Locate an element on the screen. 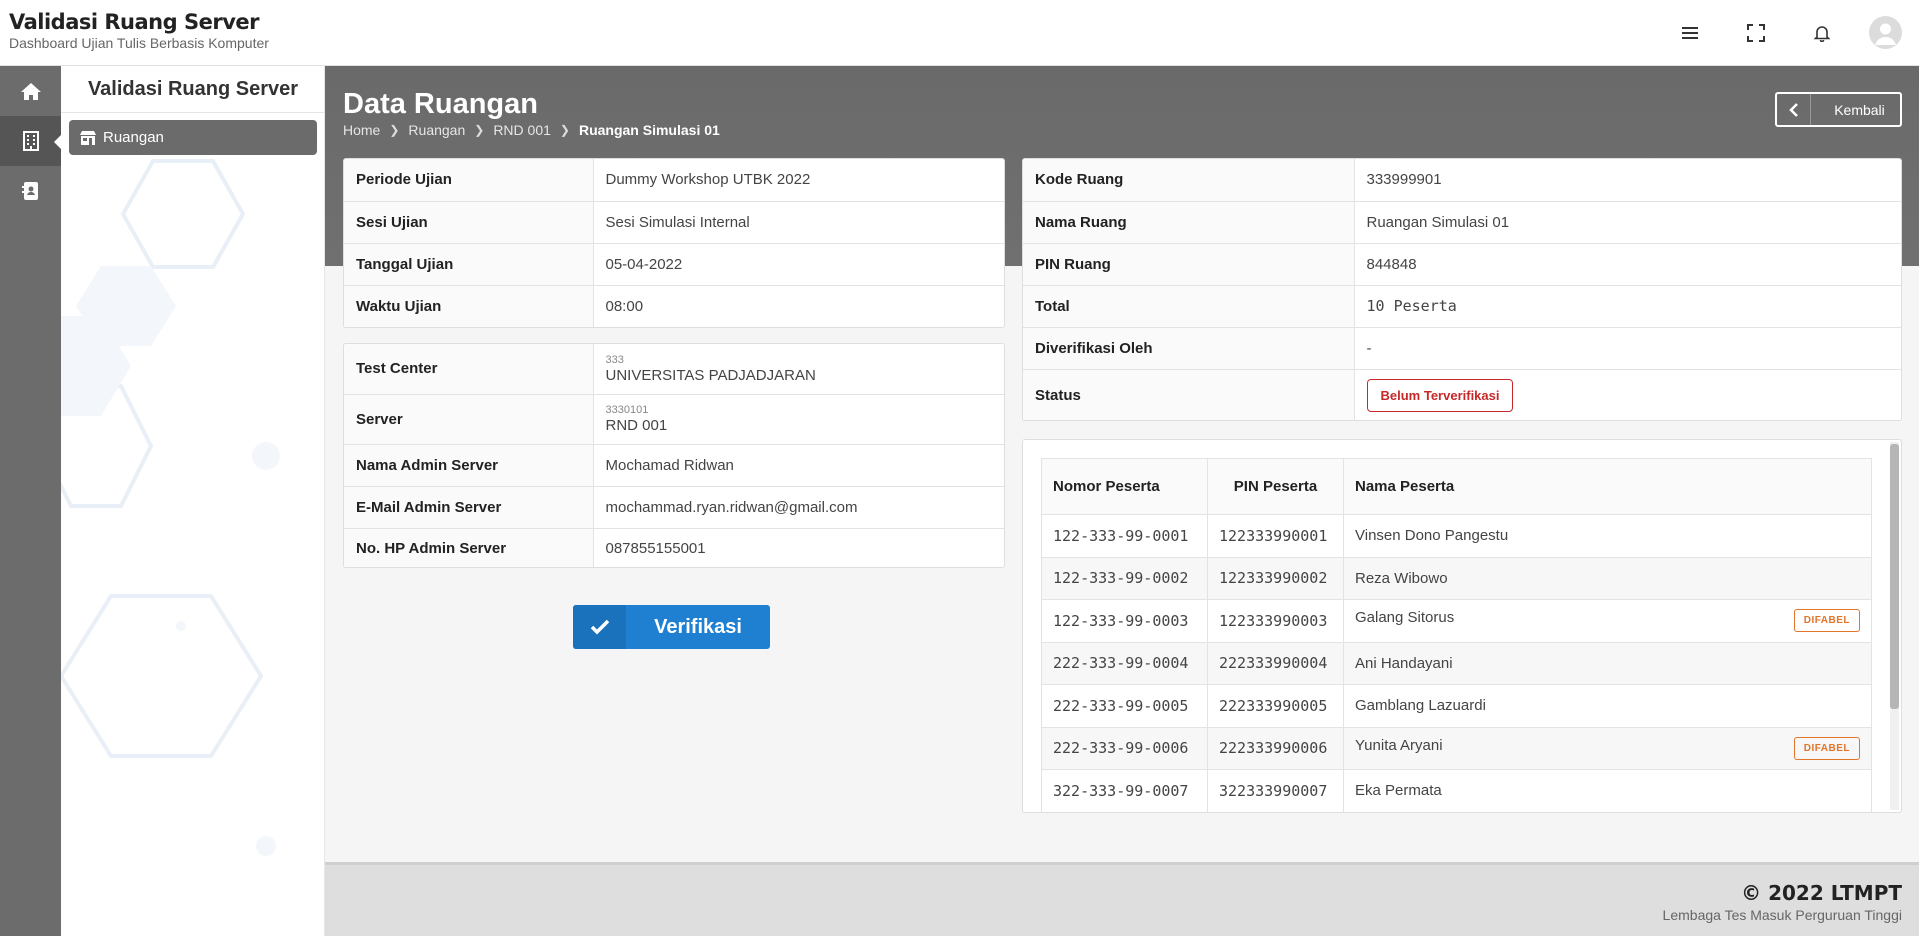  sidebar-item-label: Ruangan is located at coordinates (133, 137).